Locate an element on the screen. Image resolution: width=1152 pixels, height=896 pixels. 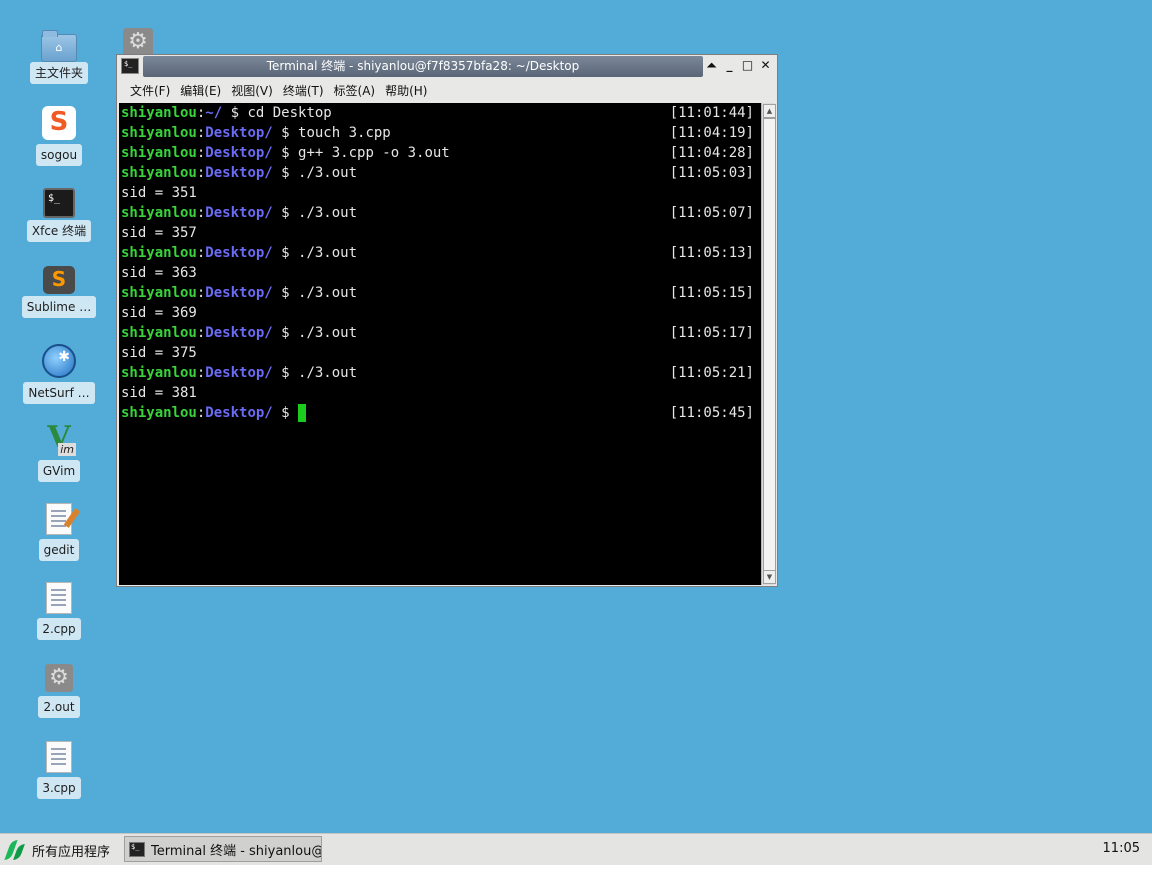
terminal-line: sid = 369 is located at coordinates (440, 313).